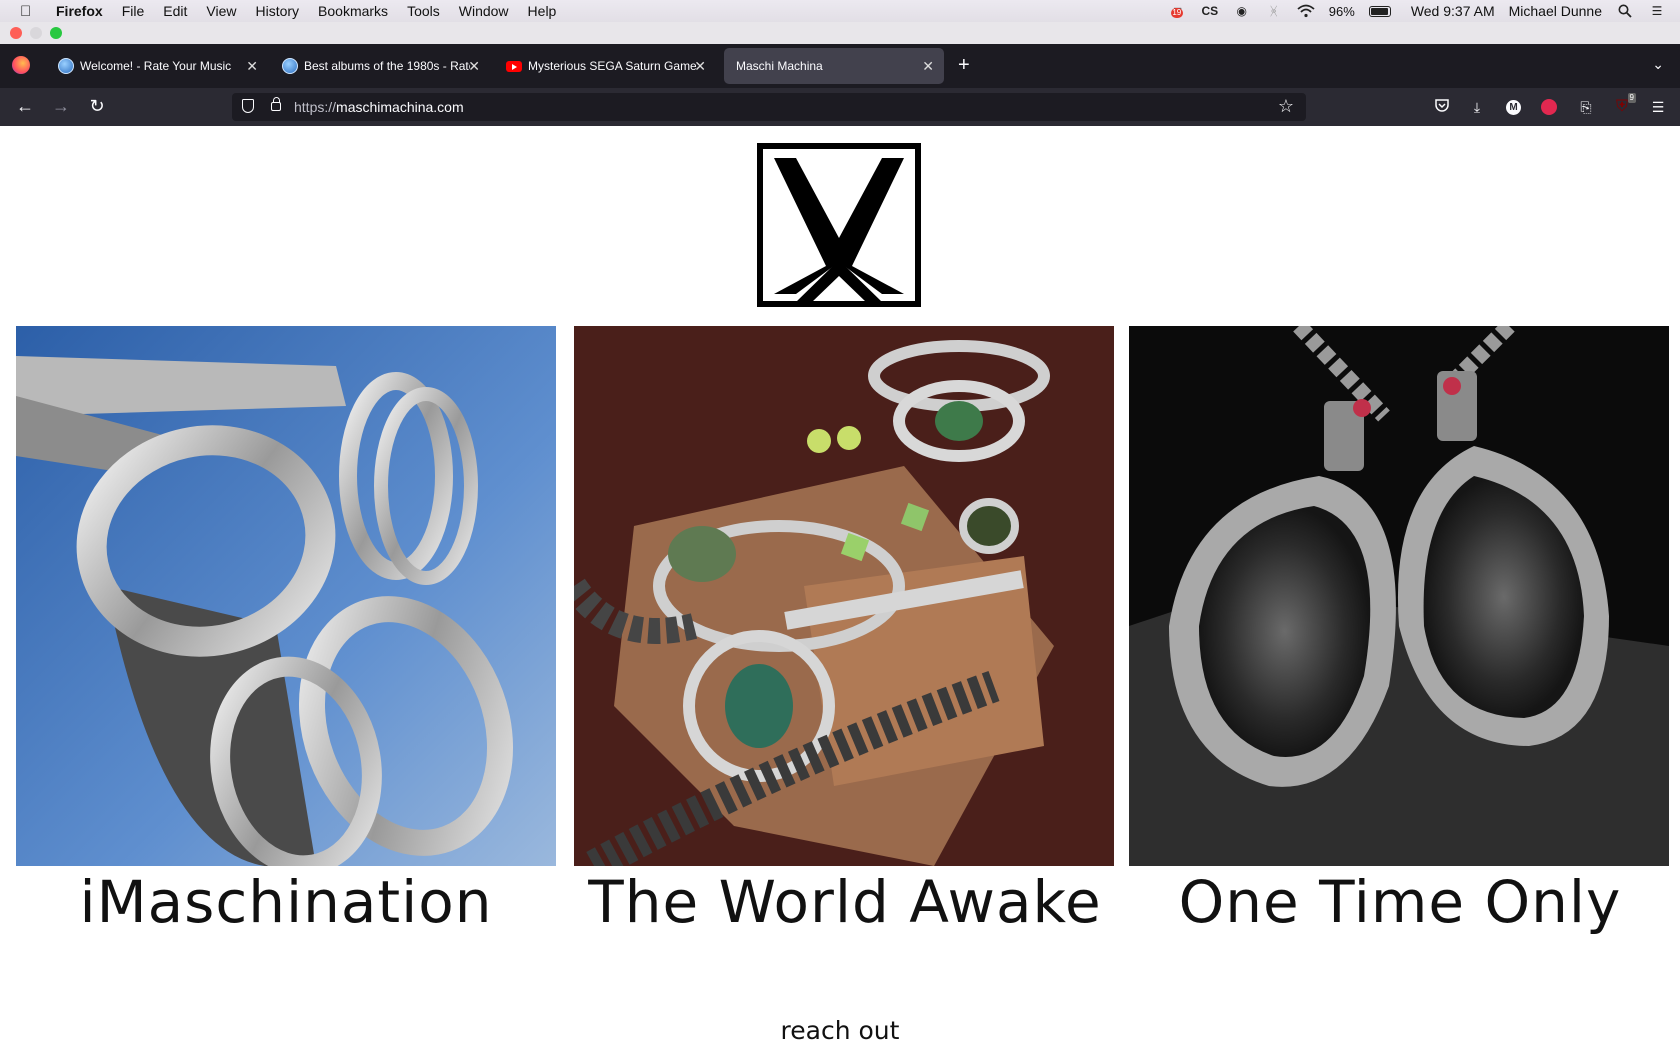 This screenshot has height=1050, width=1680. I want to click on address-bar: https://maschimachina.com ☆, so click(769, 107).